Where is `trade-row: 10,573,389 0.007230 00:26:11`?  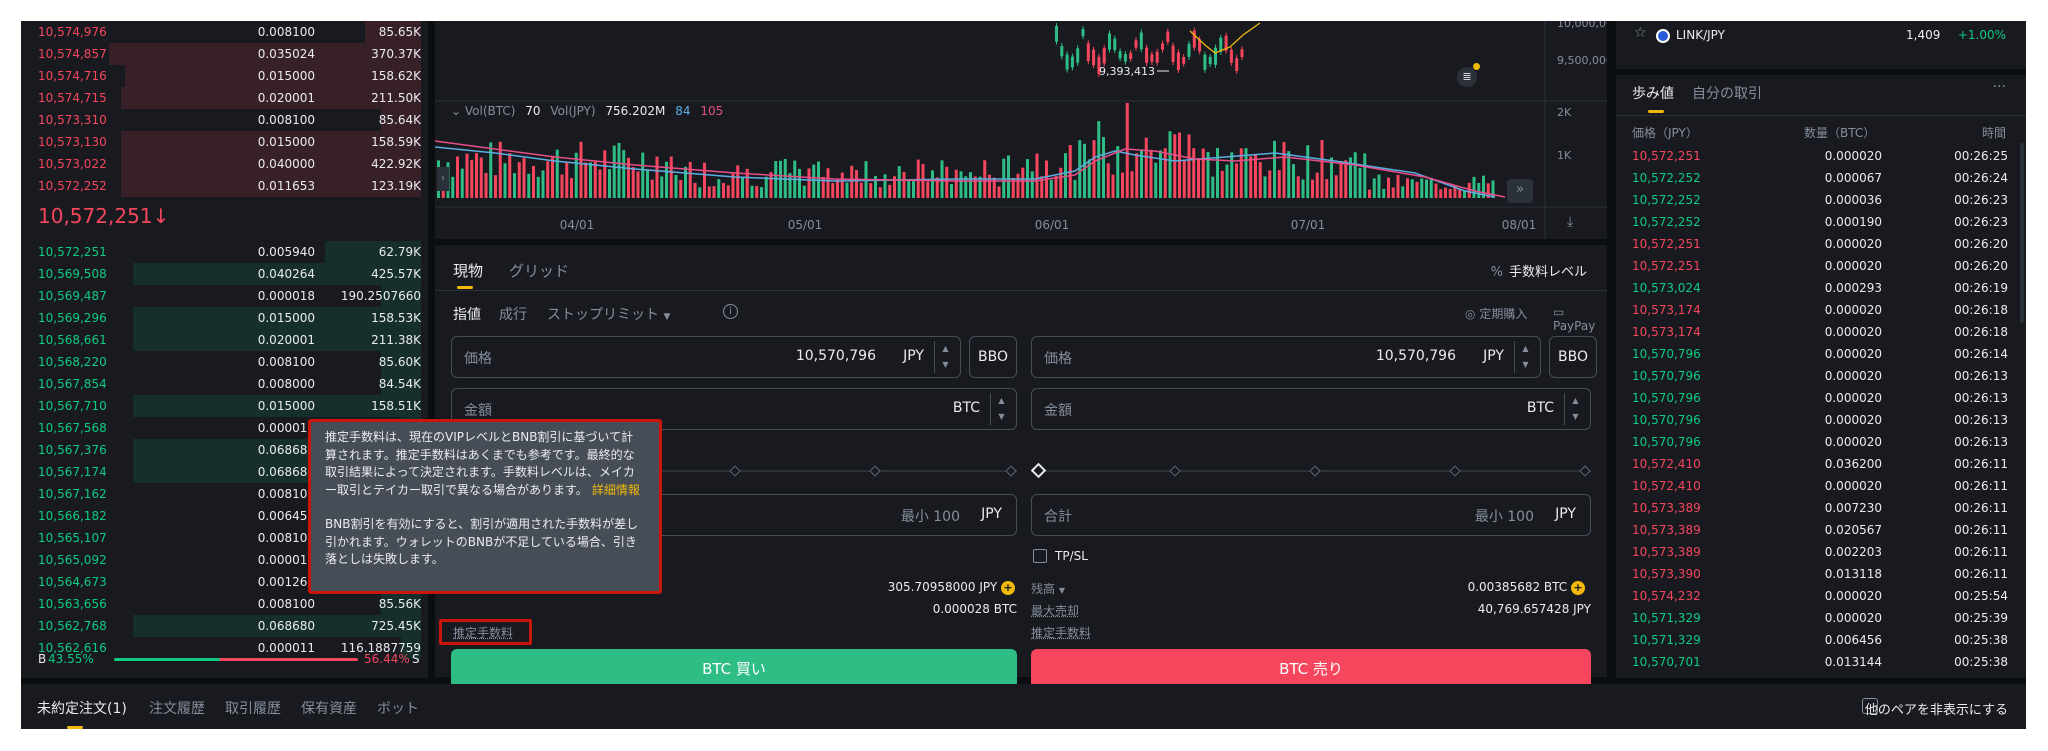 trade-row: 10,573,389 0.007230 00:26:11 is located at coordinates (1825, 508).